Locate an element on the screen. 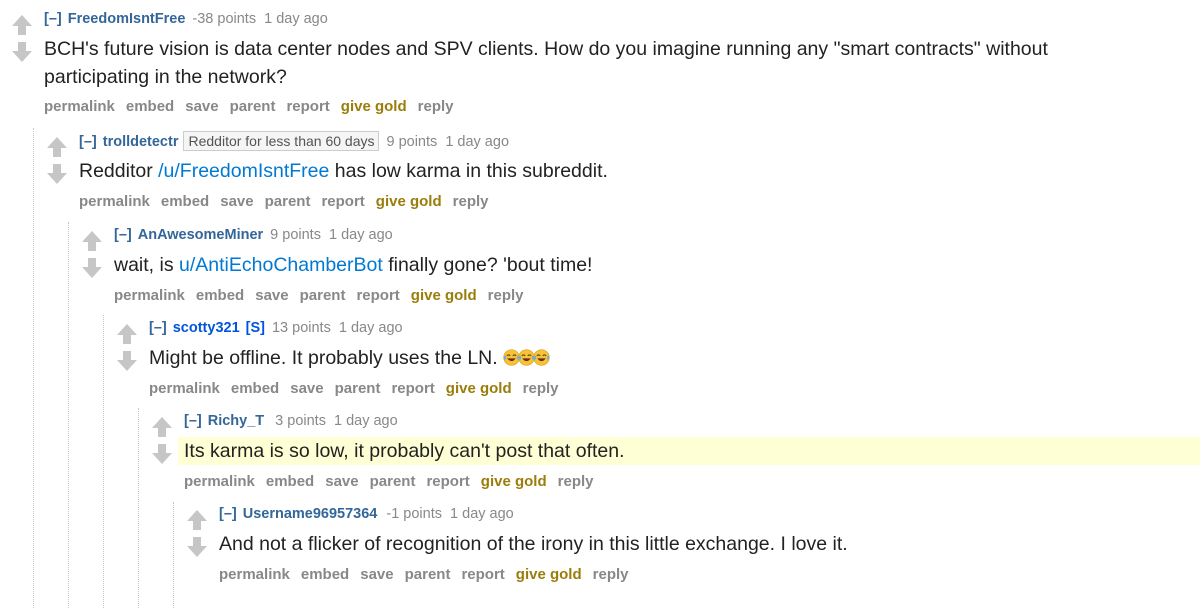  face-with-tears-of-joy-icon is located at coordinates (541, 357).